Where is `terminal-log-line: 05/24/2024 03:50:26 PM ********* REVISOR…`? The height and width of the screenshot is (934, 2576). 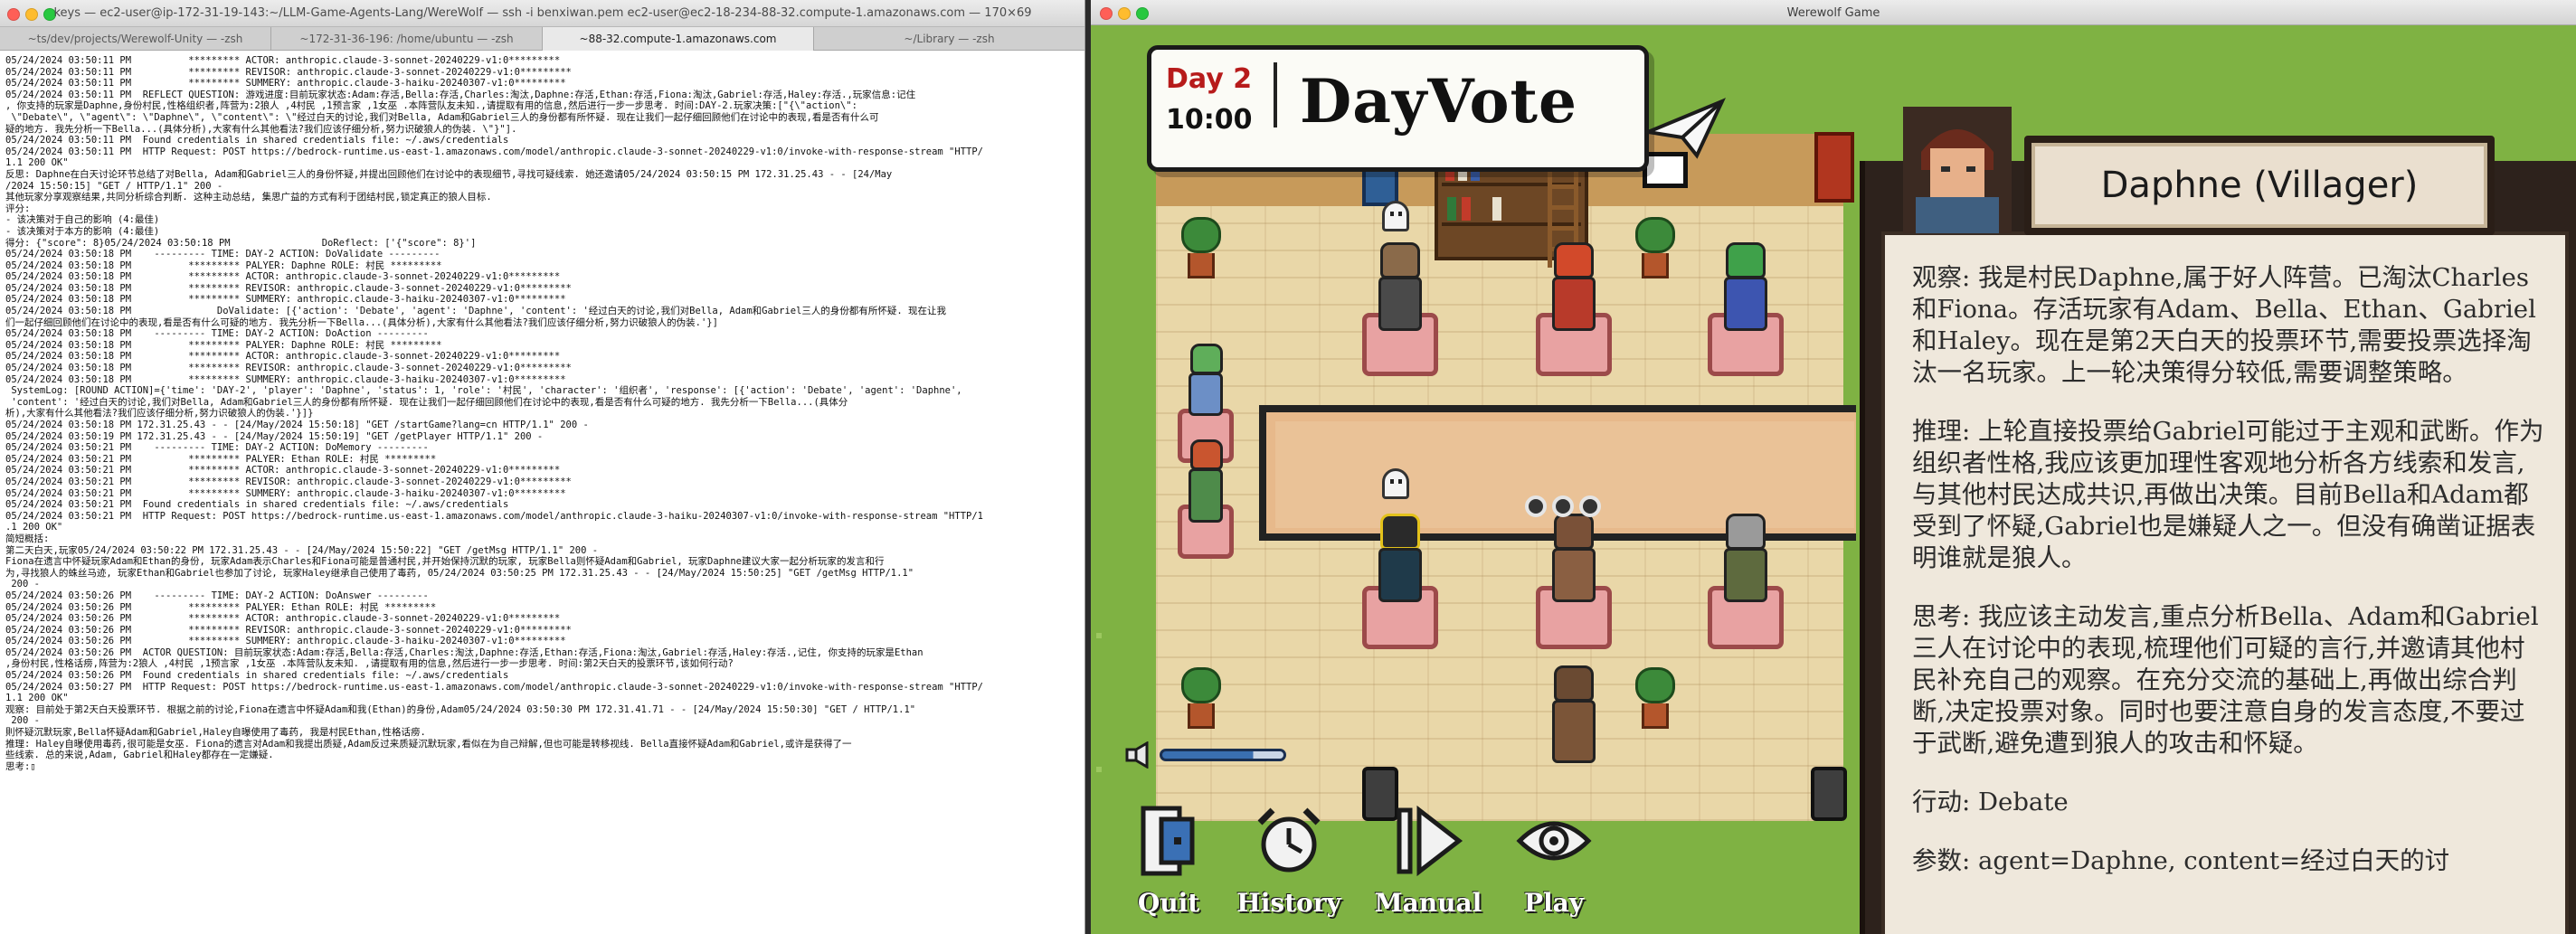 terminal-log-line: 05/24/2024 03:50:26 PM ********* REVISOR… is located at coordinates (288, 630).